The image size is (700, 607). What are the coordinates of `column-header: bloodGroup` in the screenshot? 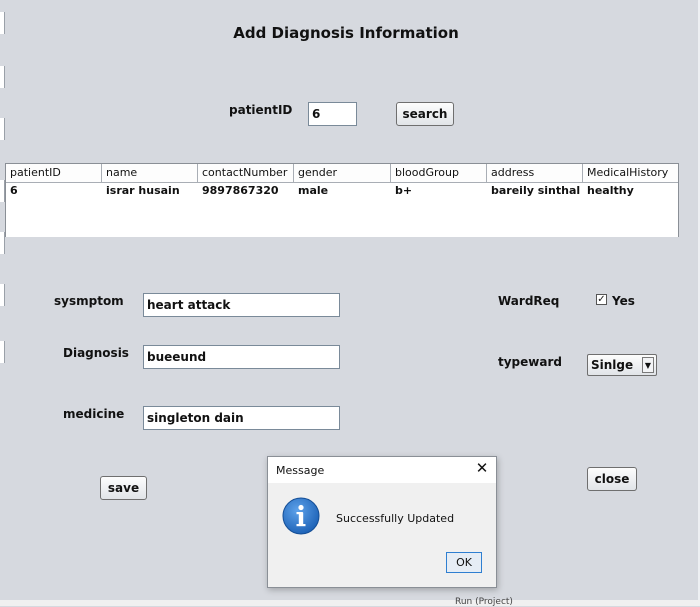 It's located at (439, 173).